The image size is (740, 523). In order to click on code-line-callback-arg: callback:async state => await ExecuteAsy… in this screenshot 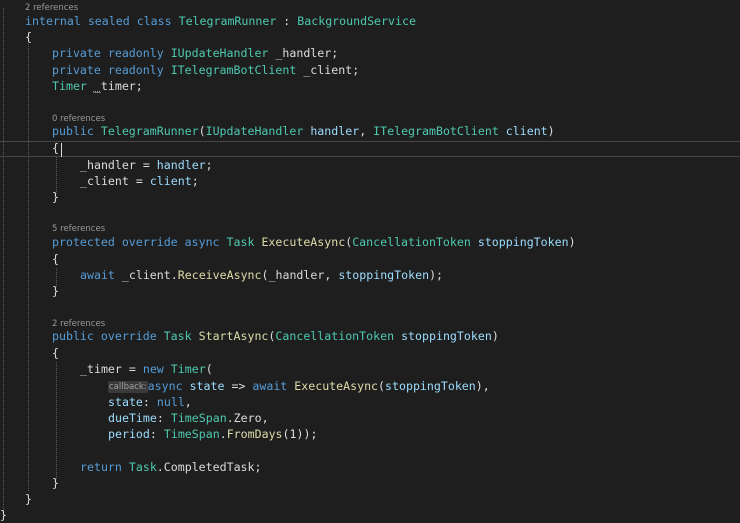, I will do `click(299, 386)`.